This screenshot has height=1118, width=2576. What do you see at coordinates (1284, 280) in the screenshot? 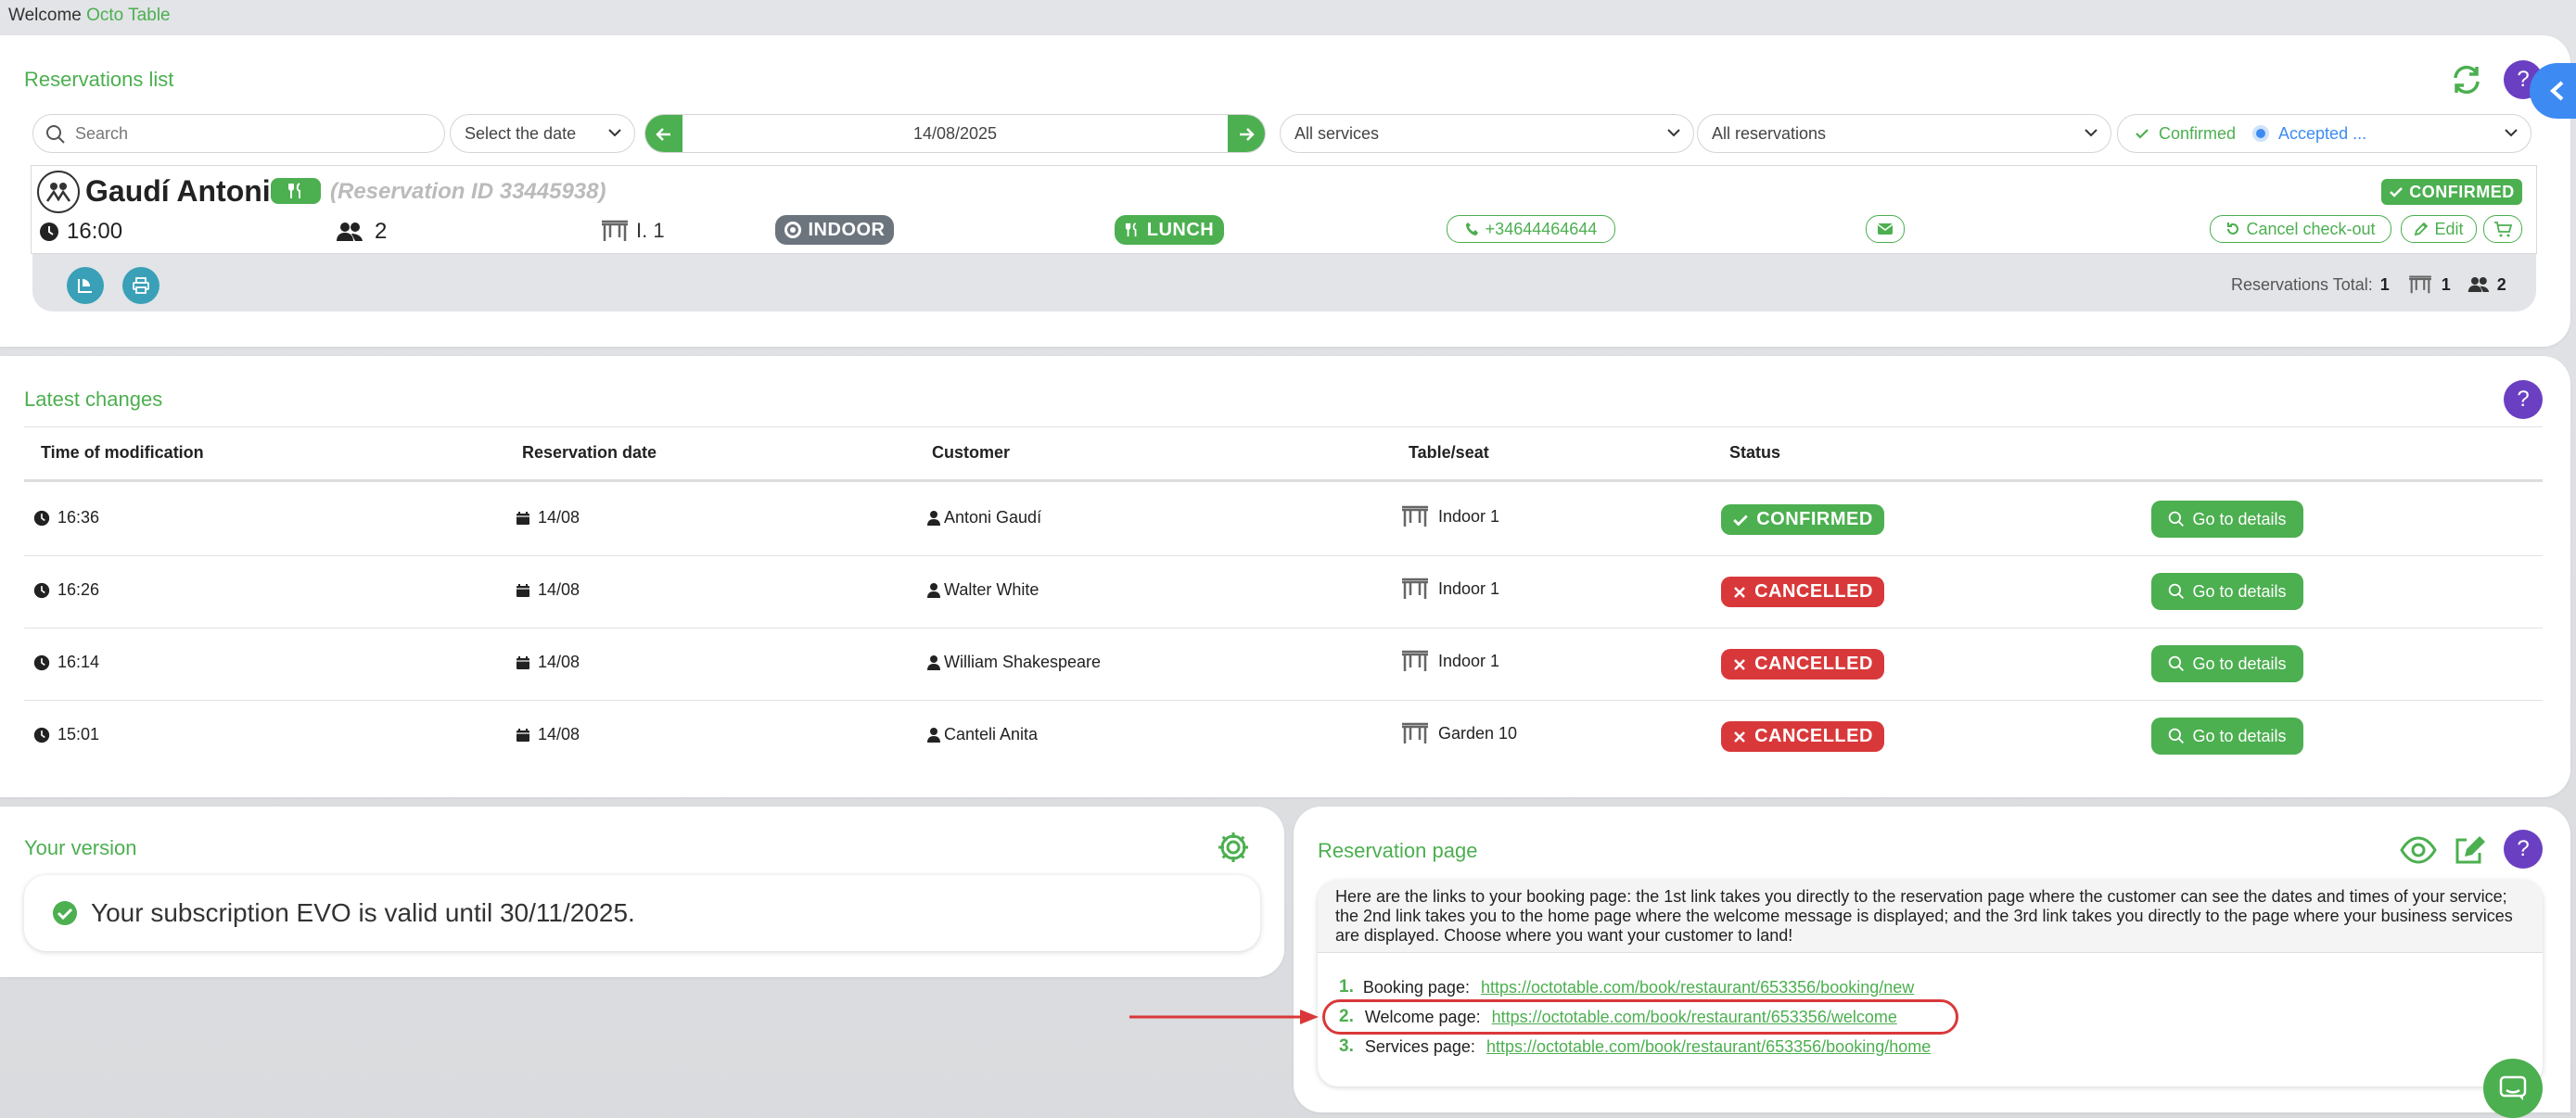
I see `reservation-footer` at bounding box center [1284, 280].